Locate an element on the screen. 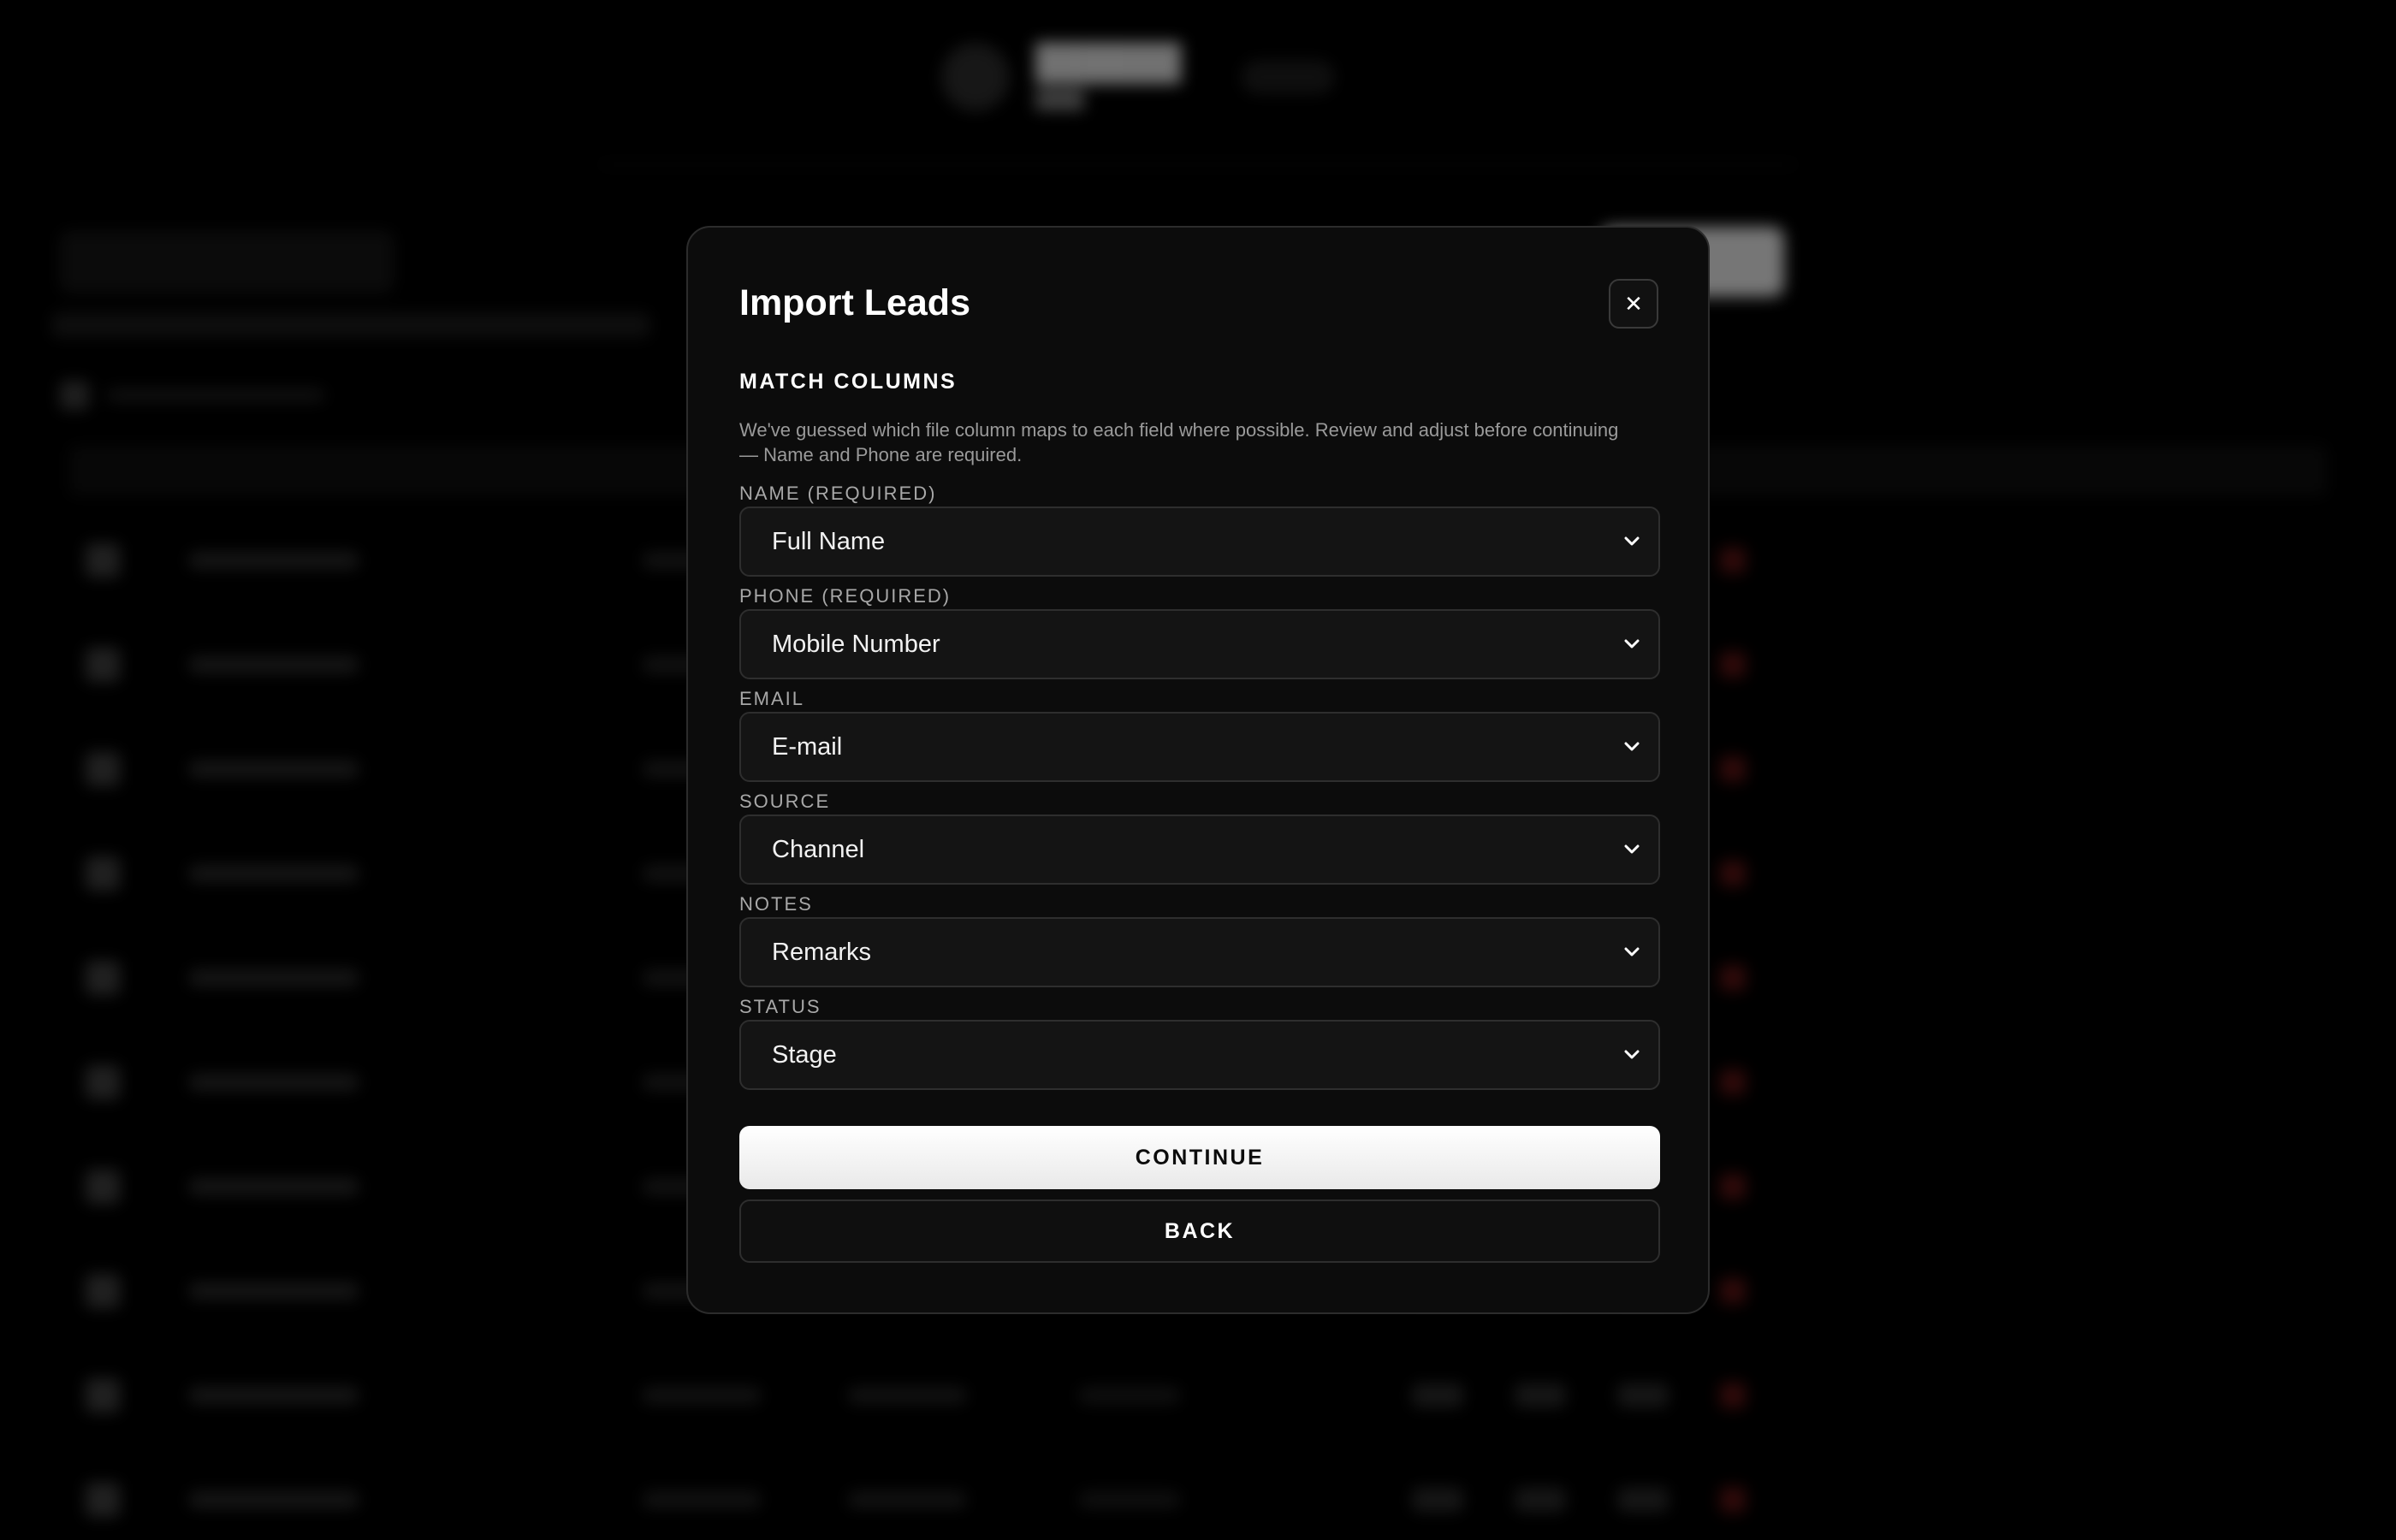  close-button: ✕ is located at coordinates (1634, 304).